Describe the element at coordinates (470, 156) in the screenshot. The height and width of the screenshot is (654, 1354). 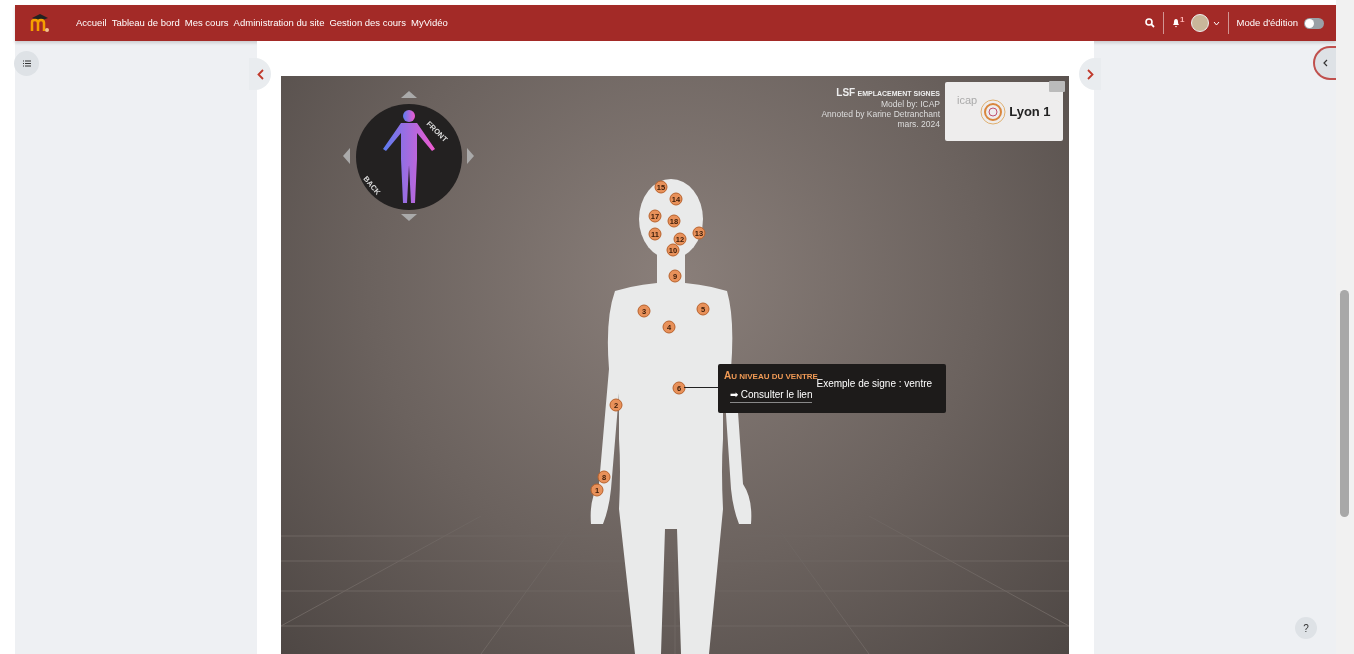
I see `right-arrow-icon` at that location.